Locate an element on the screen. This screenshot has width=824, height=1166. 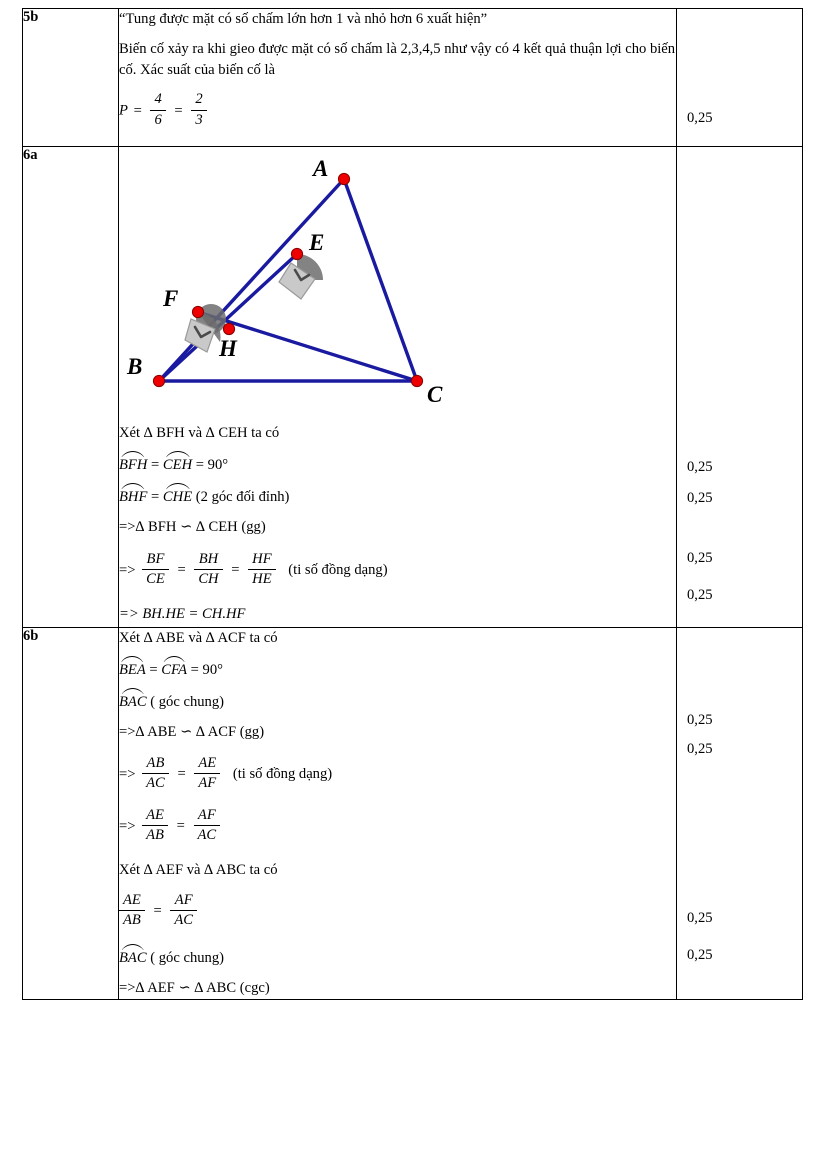
fraction-numerator: HF is located at coordinates (262, 561).